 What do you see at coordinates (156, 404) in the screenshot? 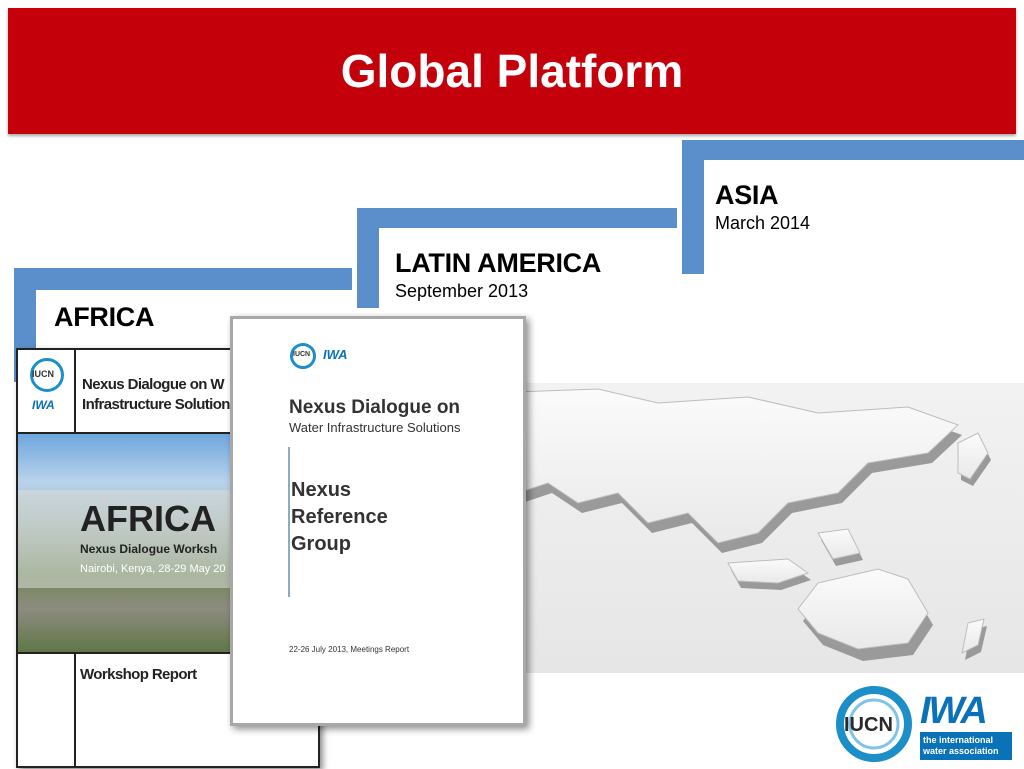
I see `report-heading-line2: Infrastructure Solution` at bounding box center [156, 404].